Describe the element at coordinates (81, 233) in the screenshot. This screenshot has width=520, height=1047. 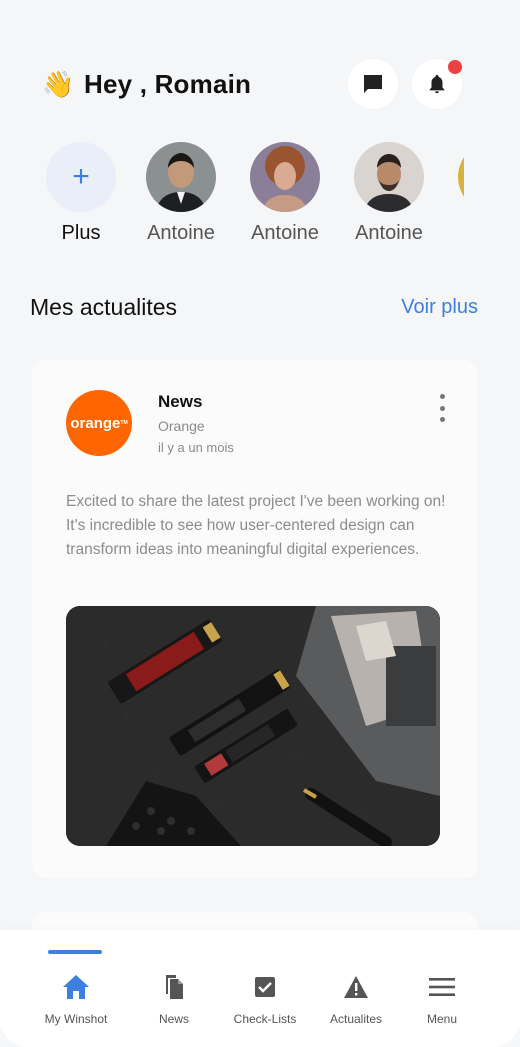
I see `story-label: Plus` at that location.